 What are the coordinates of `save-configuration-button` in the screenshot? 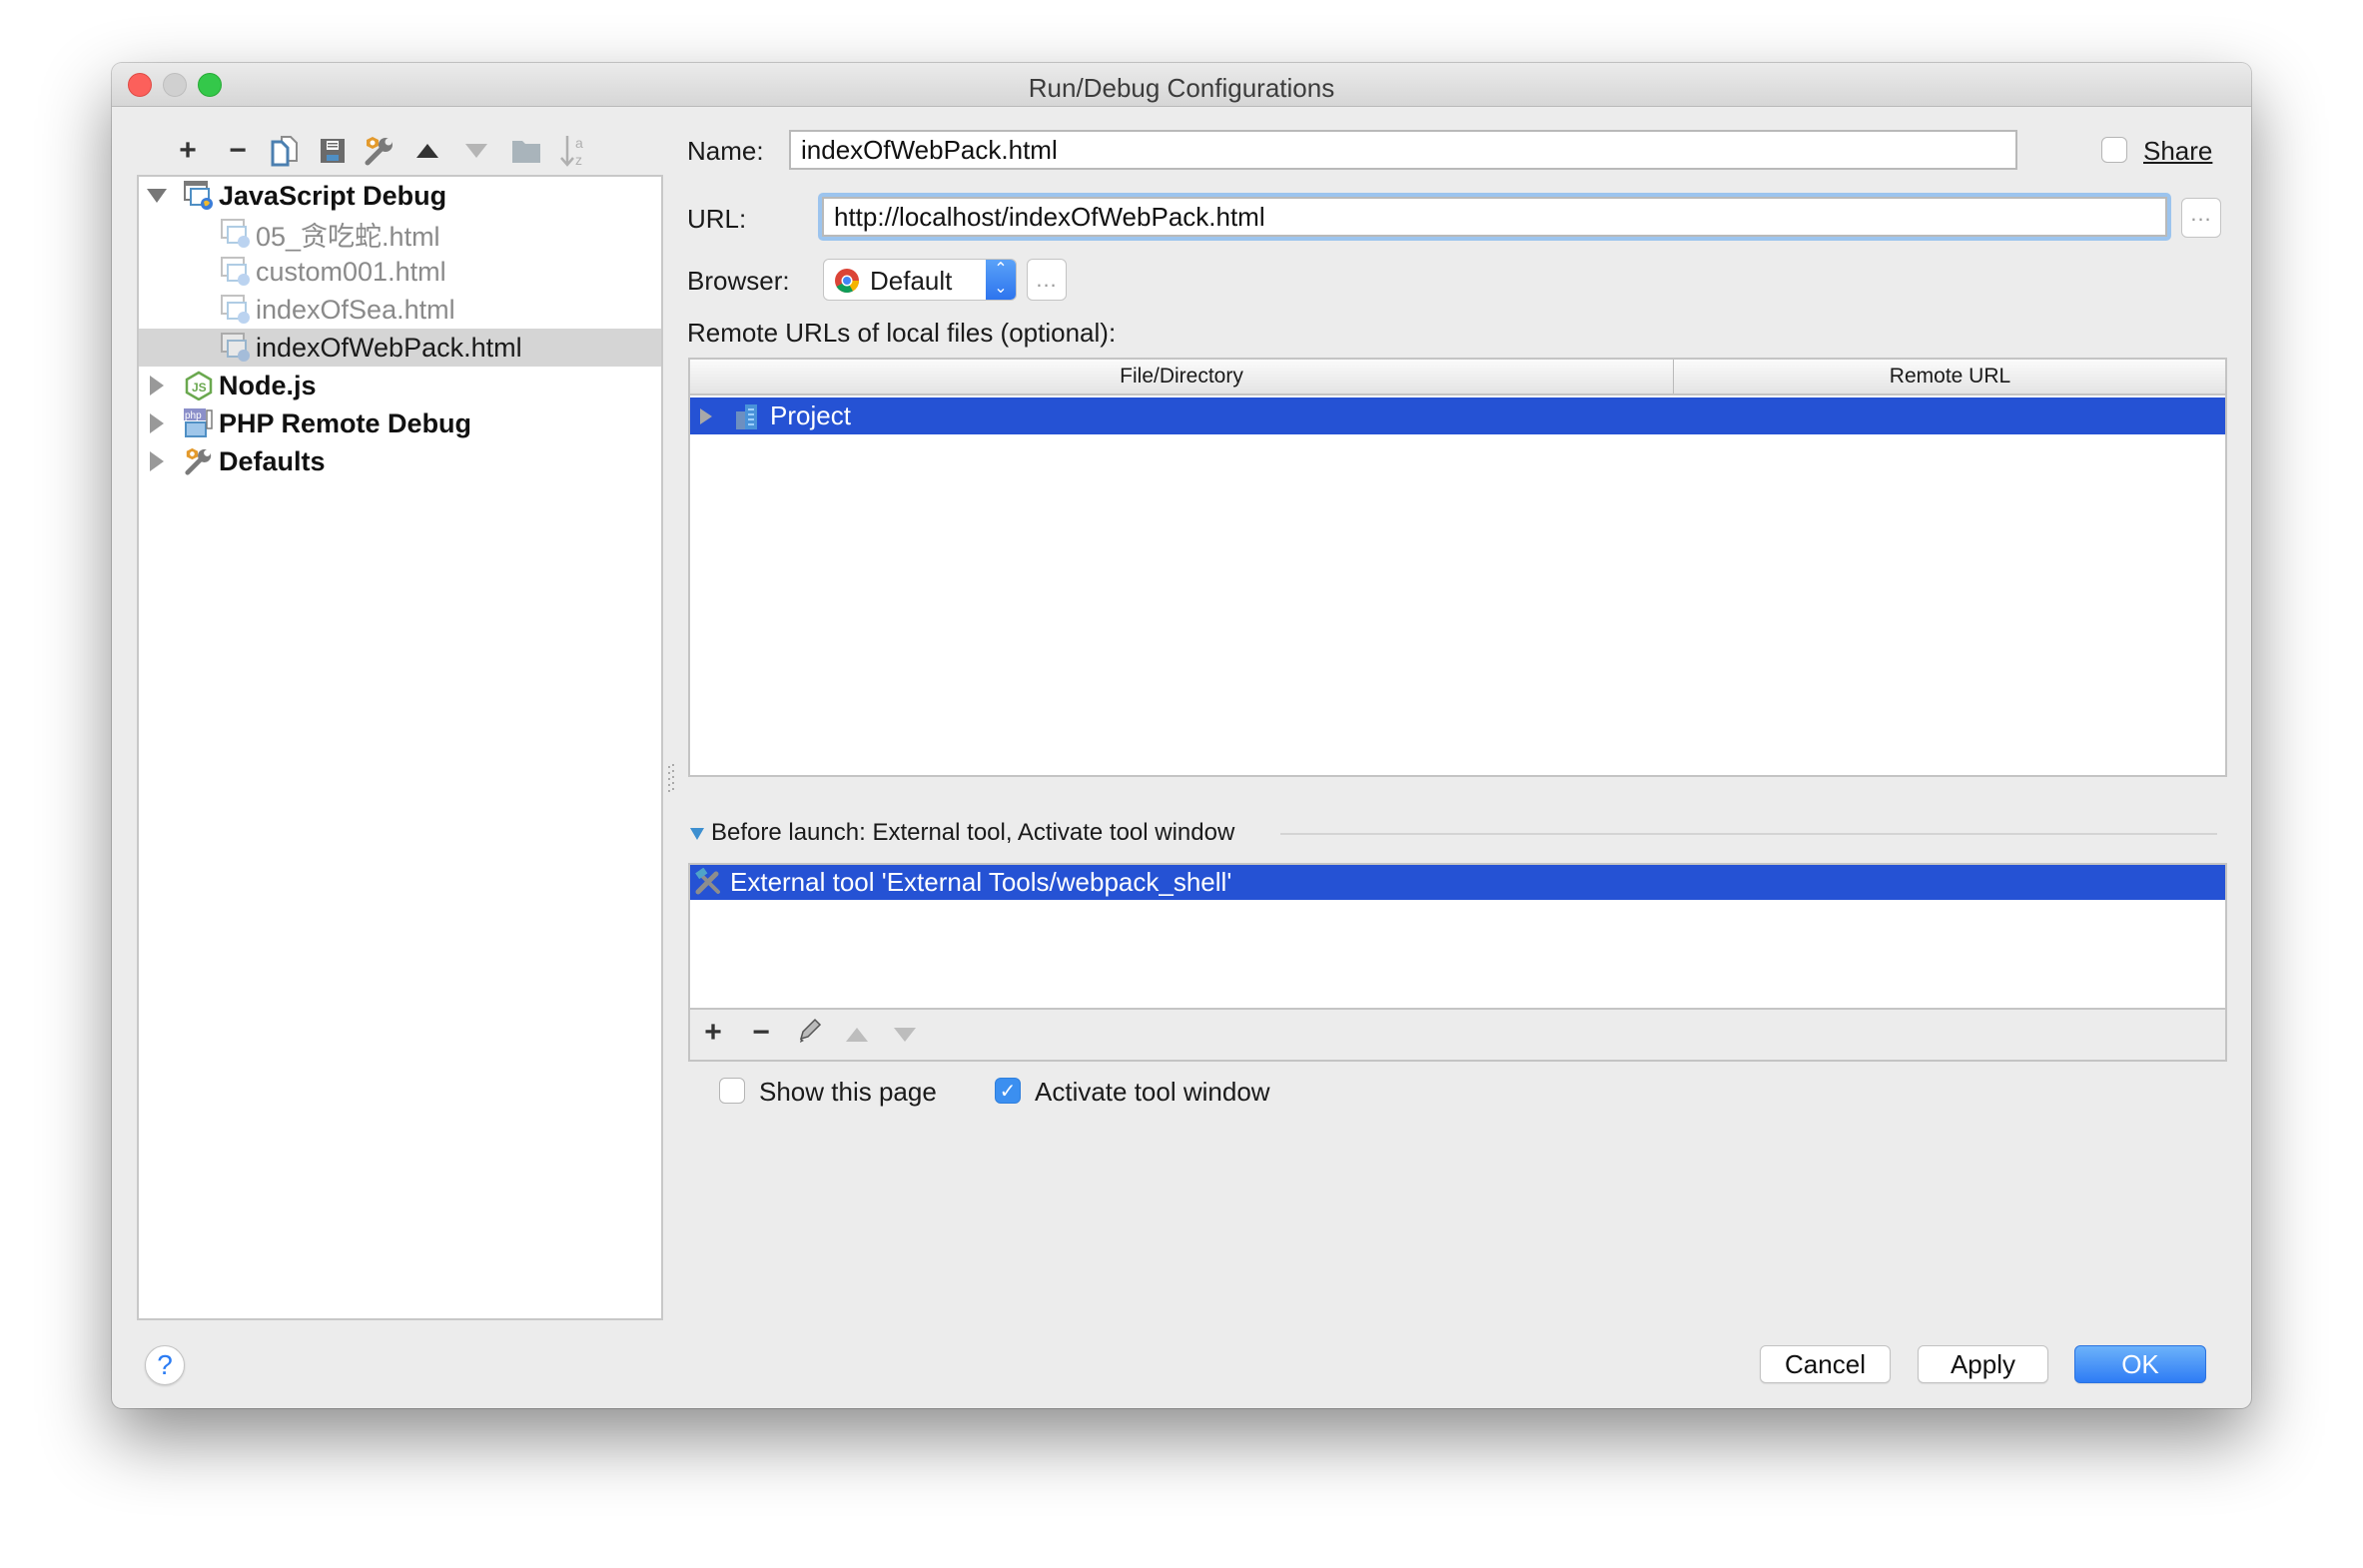 It's located at (333, 151).